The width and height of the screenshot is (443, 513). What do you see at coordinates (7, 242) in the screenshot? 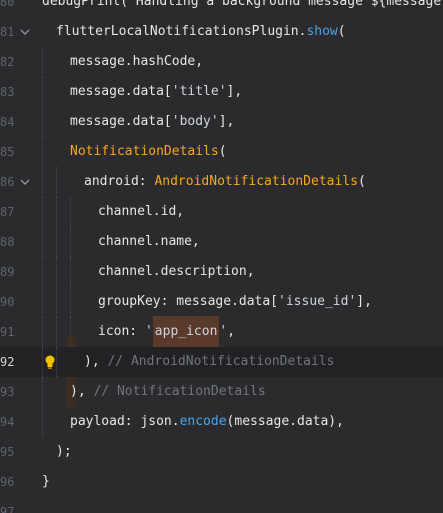
I see `line-number: 88` at bounding box center [7, 242].